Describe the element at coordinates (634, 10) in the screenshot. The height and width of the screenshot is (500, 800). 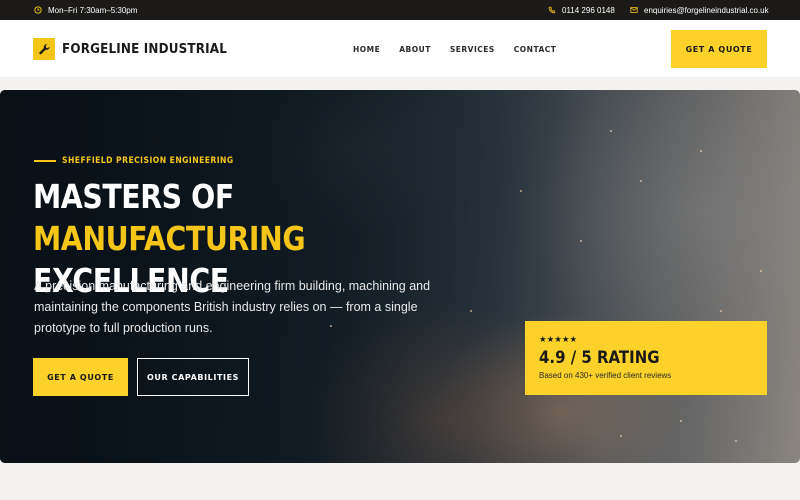
I see `mail-icon` at that location.